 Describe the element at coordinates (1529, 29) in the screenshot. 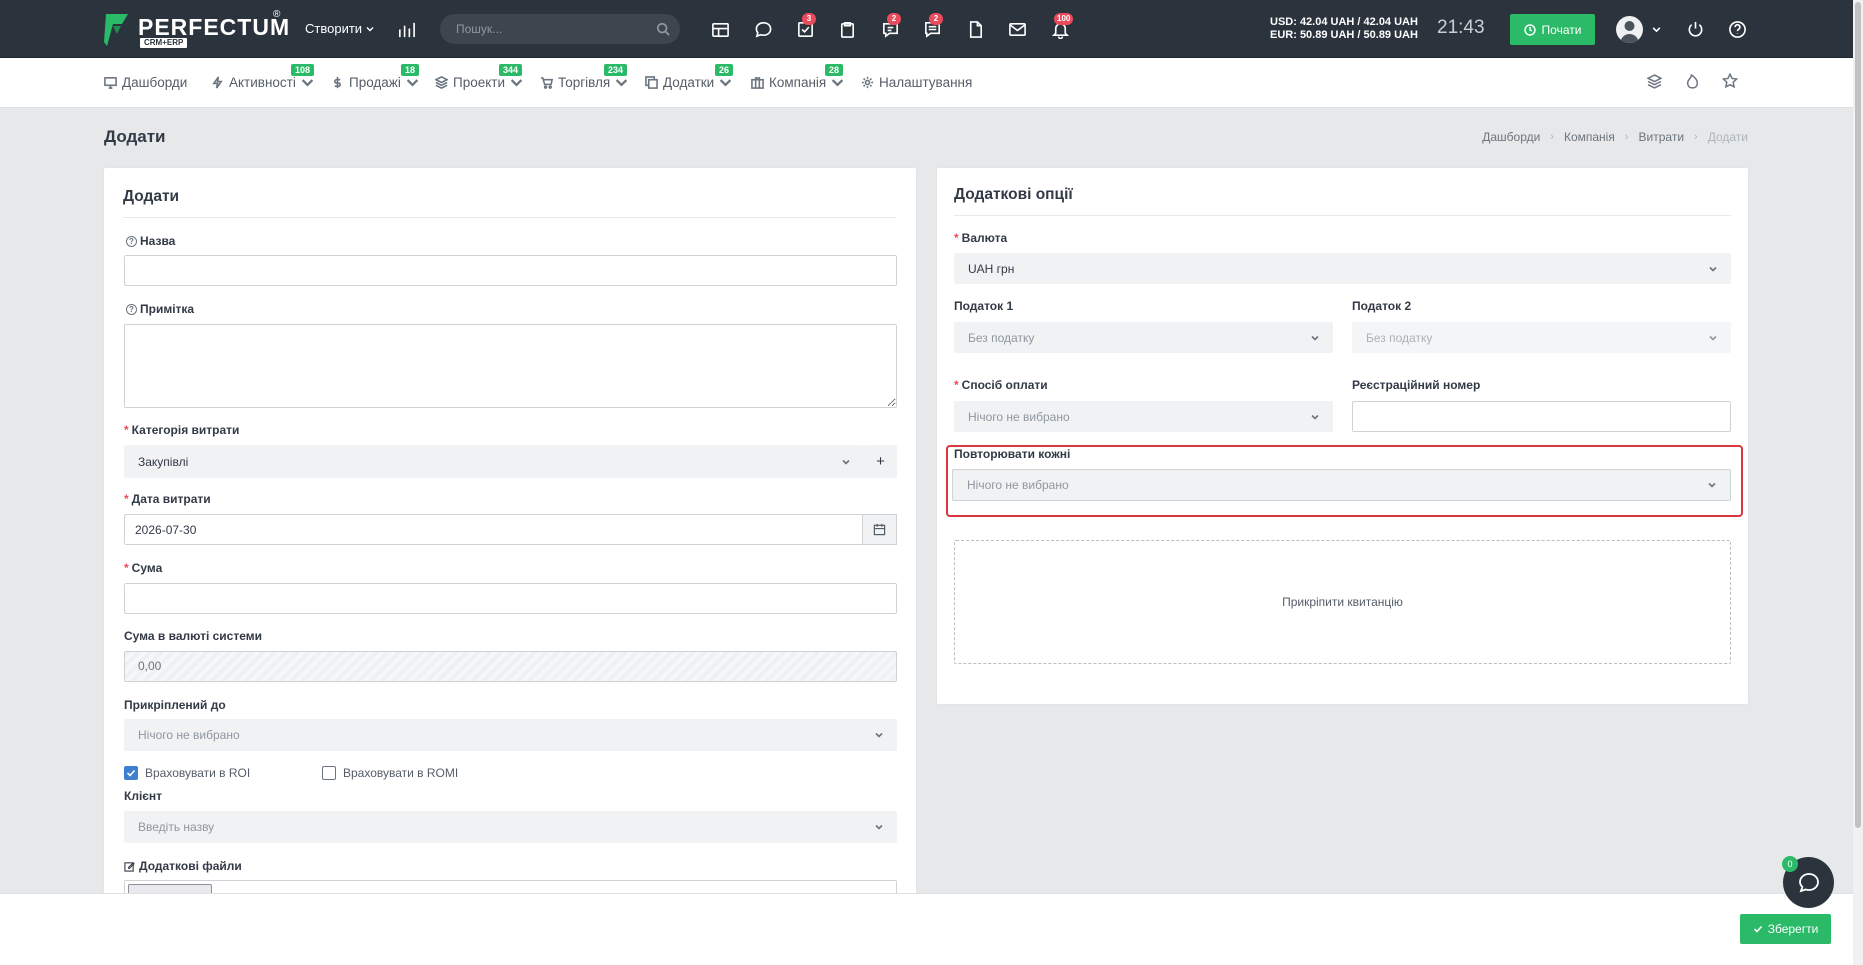

I see `clock-icon` at that location.